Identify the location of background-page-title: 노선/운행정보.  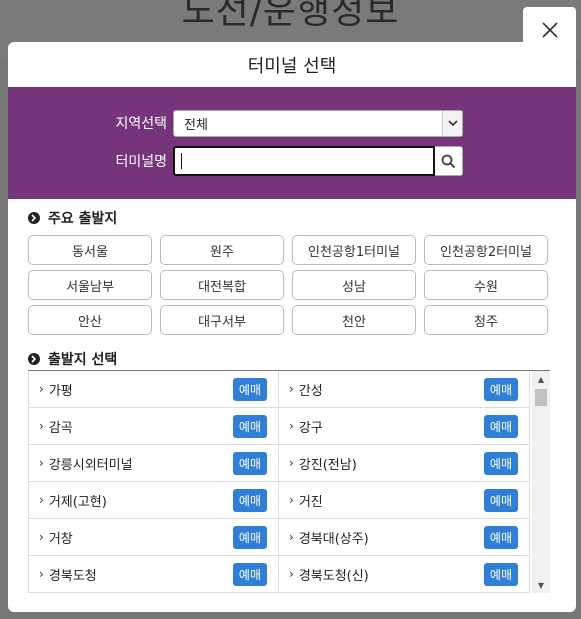
(290, 16).